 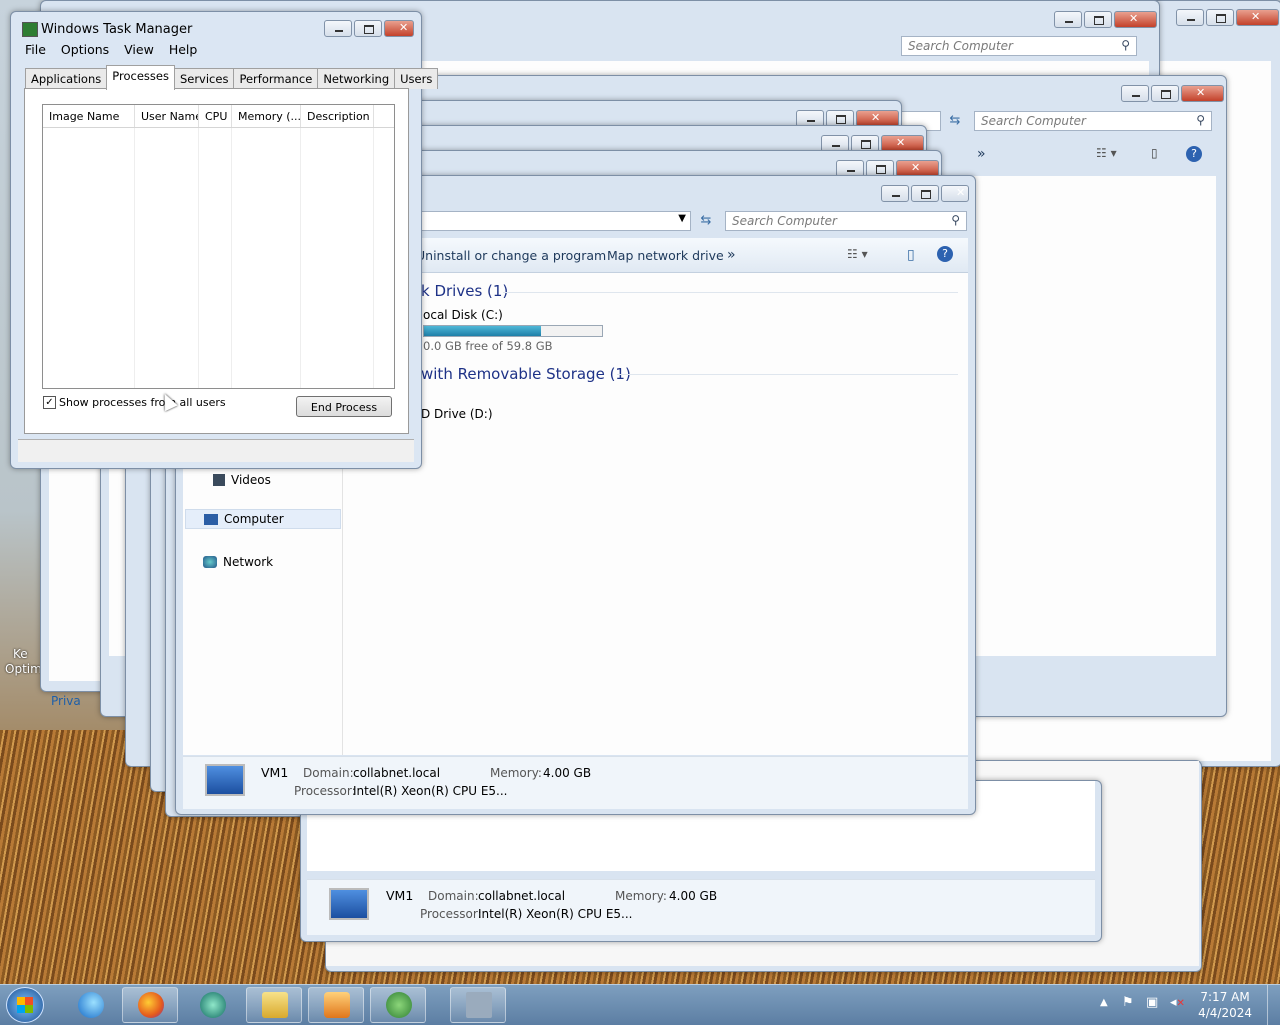 I want to click on drive-c-name: ocal Disk (C:), so click(x=463, y=315).